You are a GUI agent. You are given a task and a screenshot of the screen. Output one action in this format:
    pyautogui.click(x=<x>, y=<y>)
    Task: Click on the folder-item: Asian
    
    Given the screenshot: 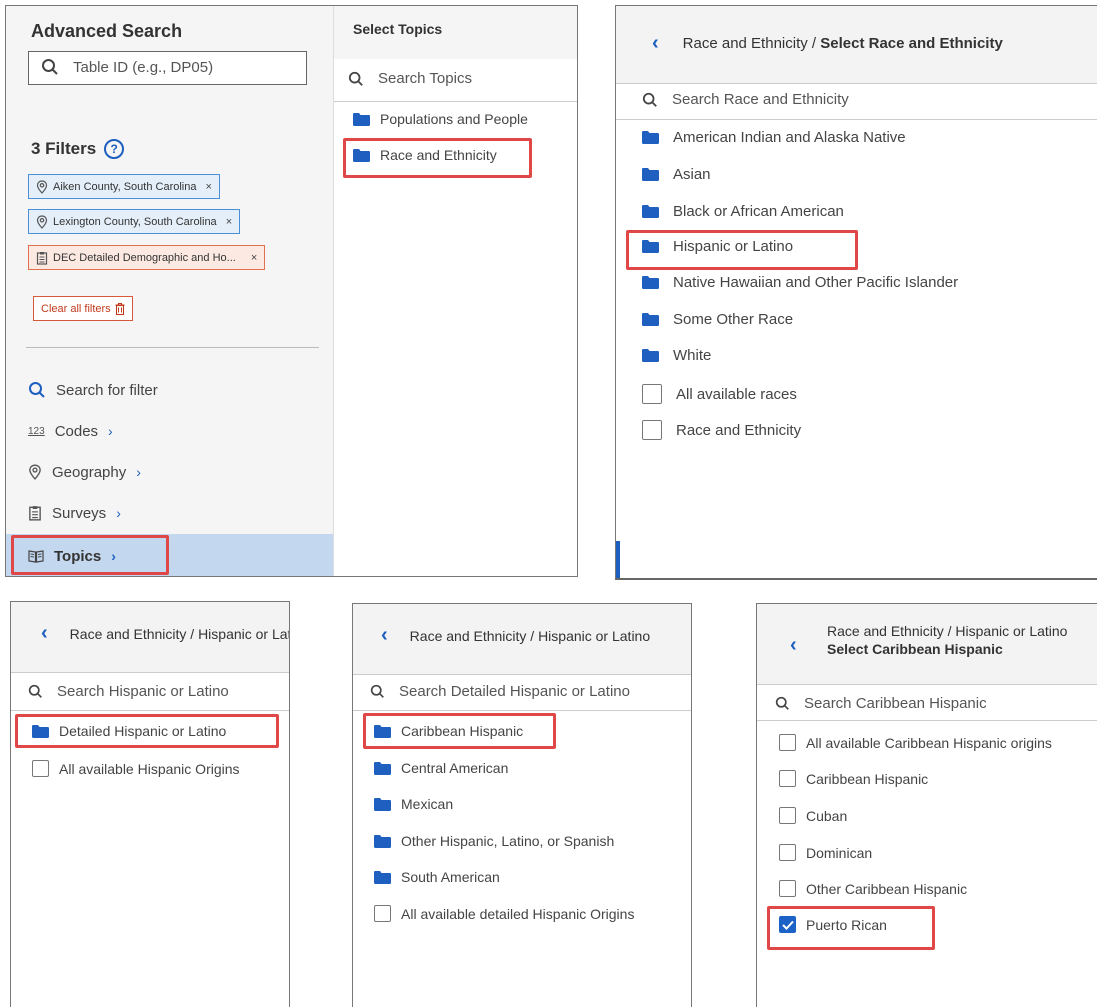 What is the action you would take?
    pyautogui.click(x=676, y=174)
    